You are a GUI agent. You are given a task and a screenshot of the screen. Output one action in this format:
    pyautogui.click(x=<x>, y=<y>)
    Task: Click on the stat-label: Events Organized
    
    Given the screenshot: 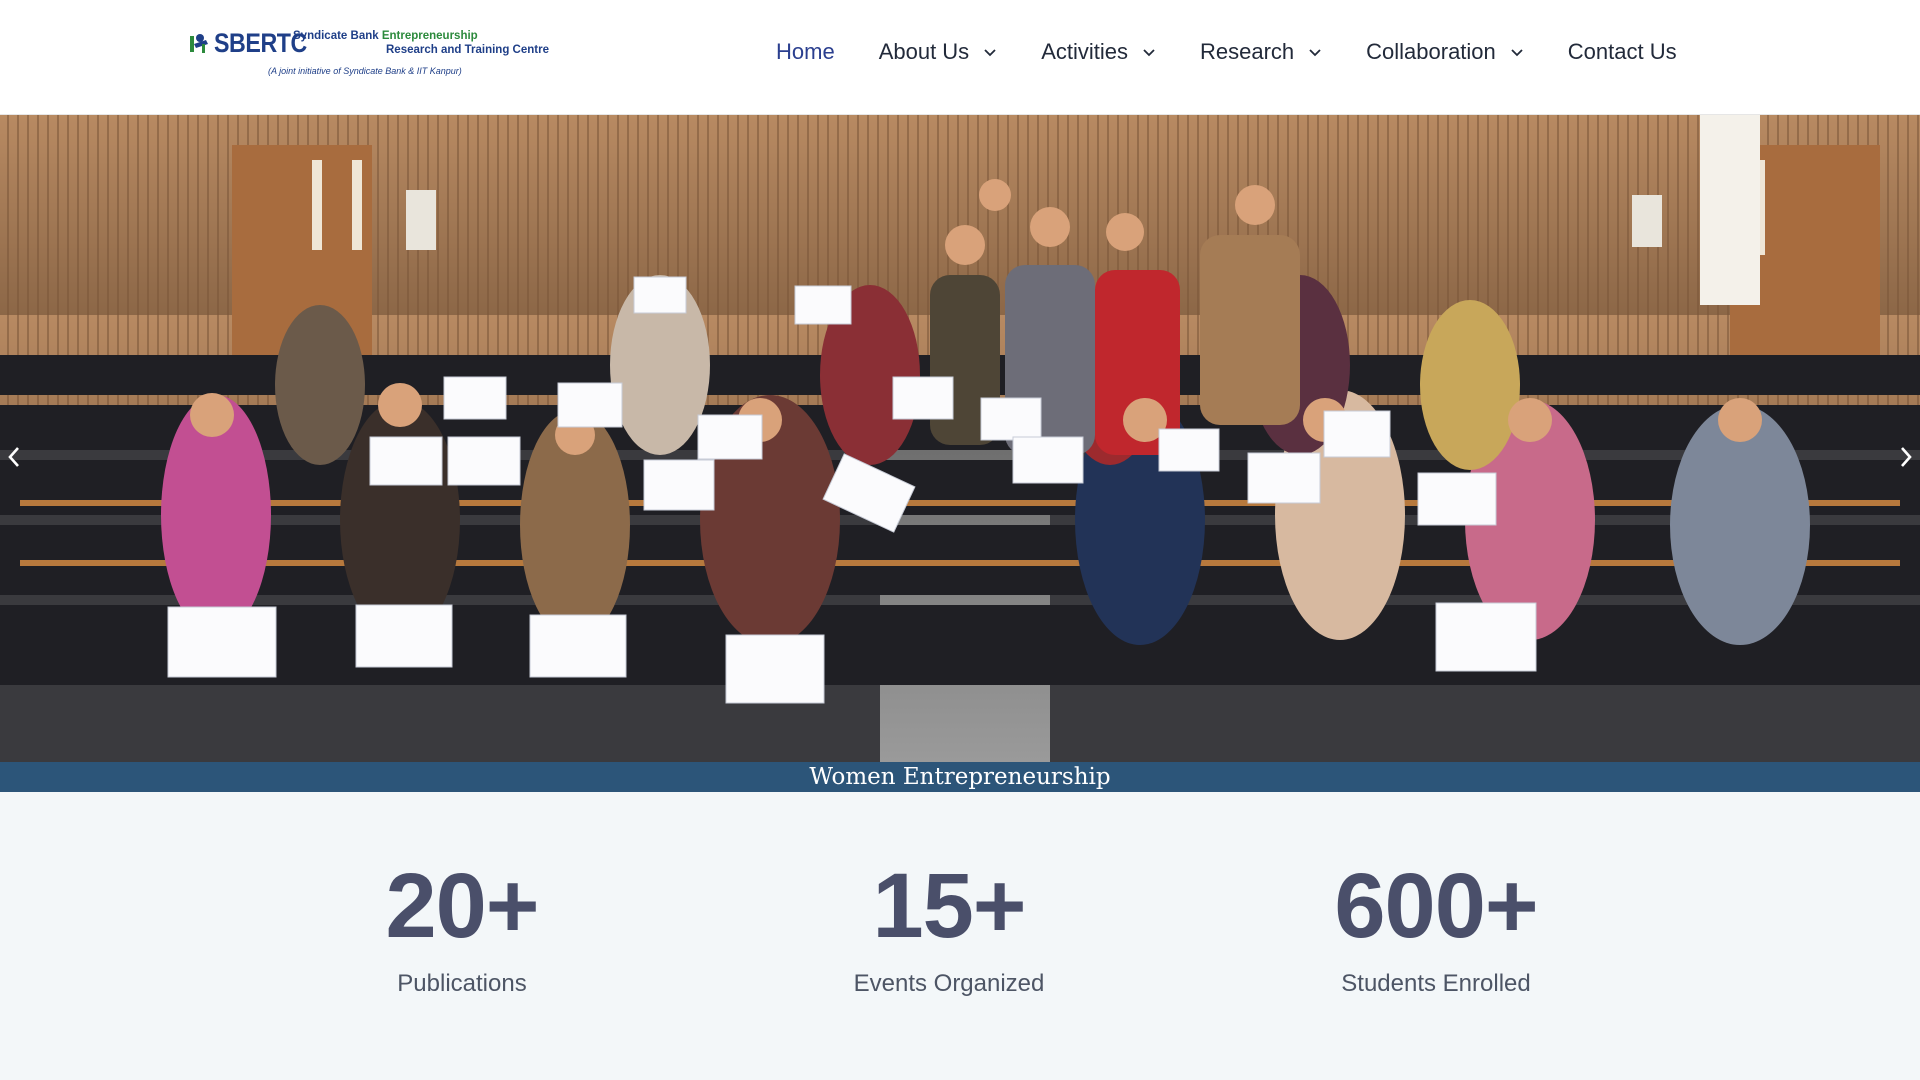 What is the action you would take?
    pyautogui.click(x=949, y=983)
    